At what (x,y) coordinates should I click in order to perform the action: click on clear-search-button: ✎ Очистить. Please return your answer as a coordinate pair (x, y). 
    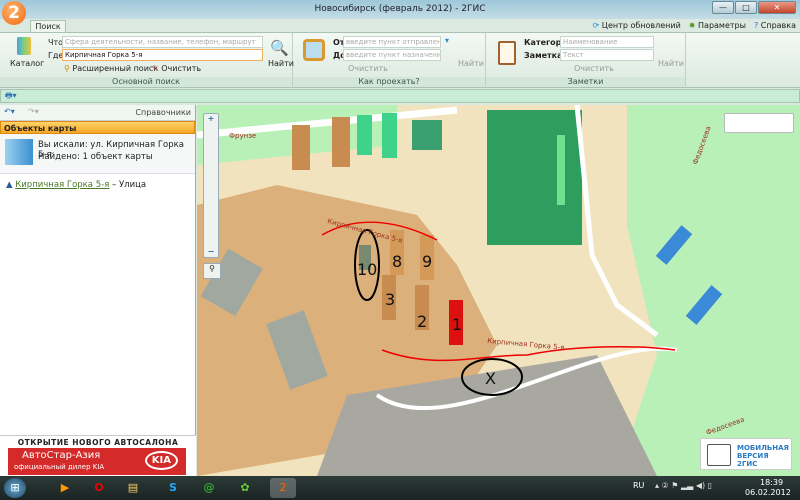
    Looking at the image, I should click on (176, 68).